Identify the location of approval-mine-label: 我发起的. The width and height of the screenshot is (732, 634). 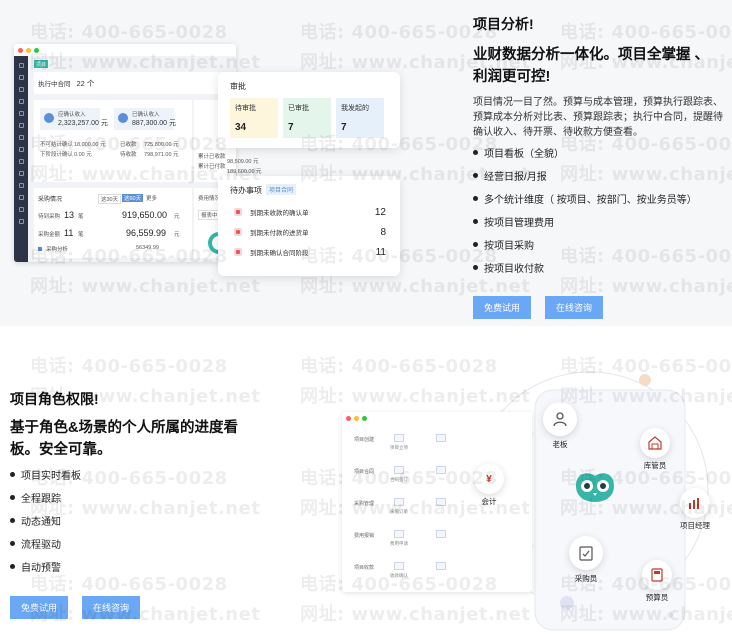
(355, 108).